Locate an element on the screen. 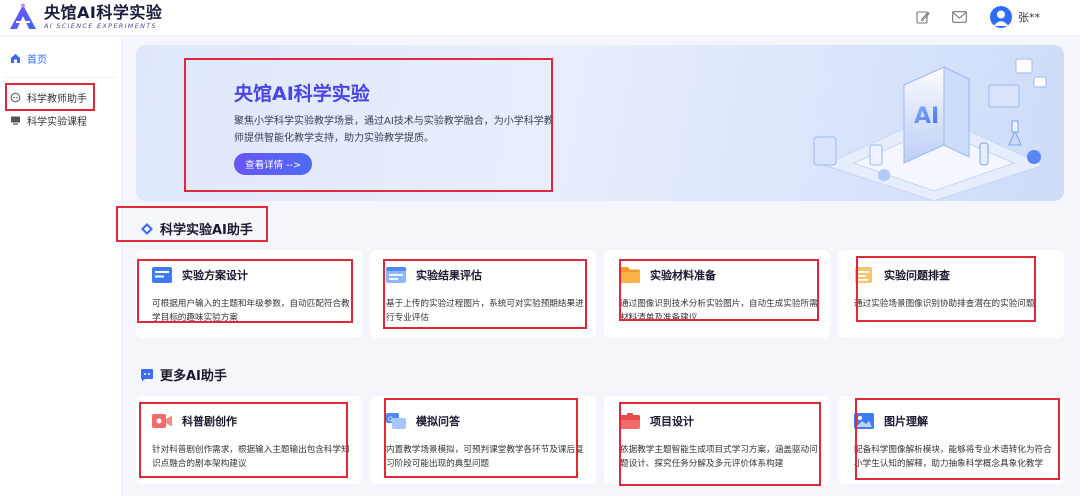 This screenshot has height=496, width=1080. folder-icon is located at coordinates (630, 275).